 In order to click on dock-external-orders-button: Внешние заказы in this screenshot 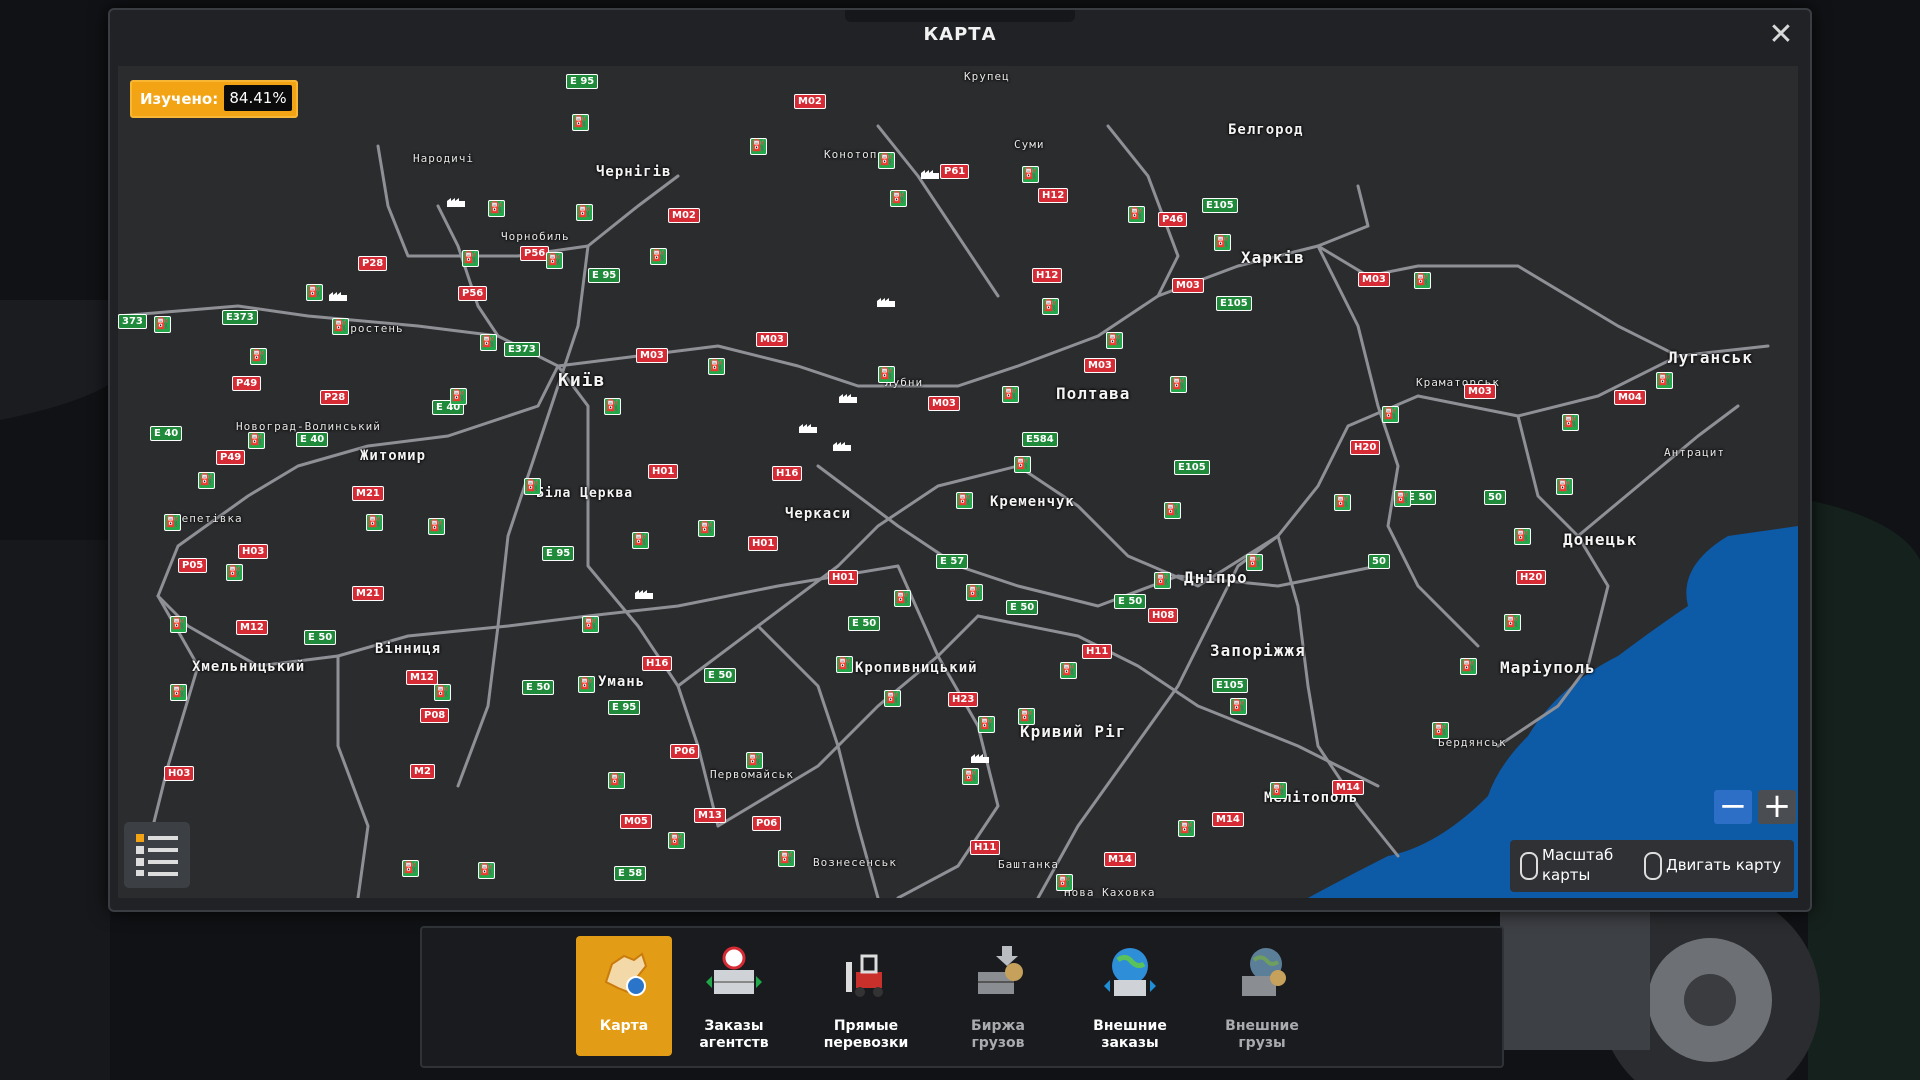, I will do `click(1130, 996)`.